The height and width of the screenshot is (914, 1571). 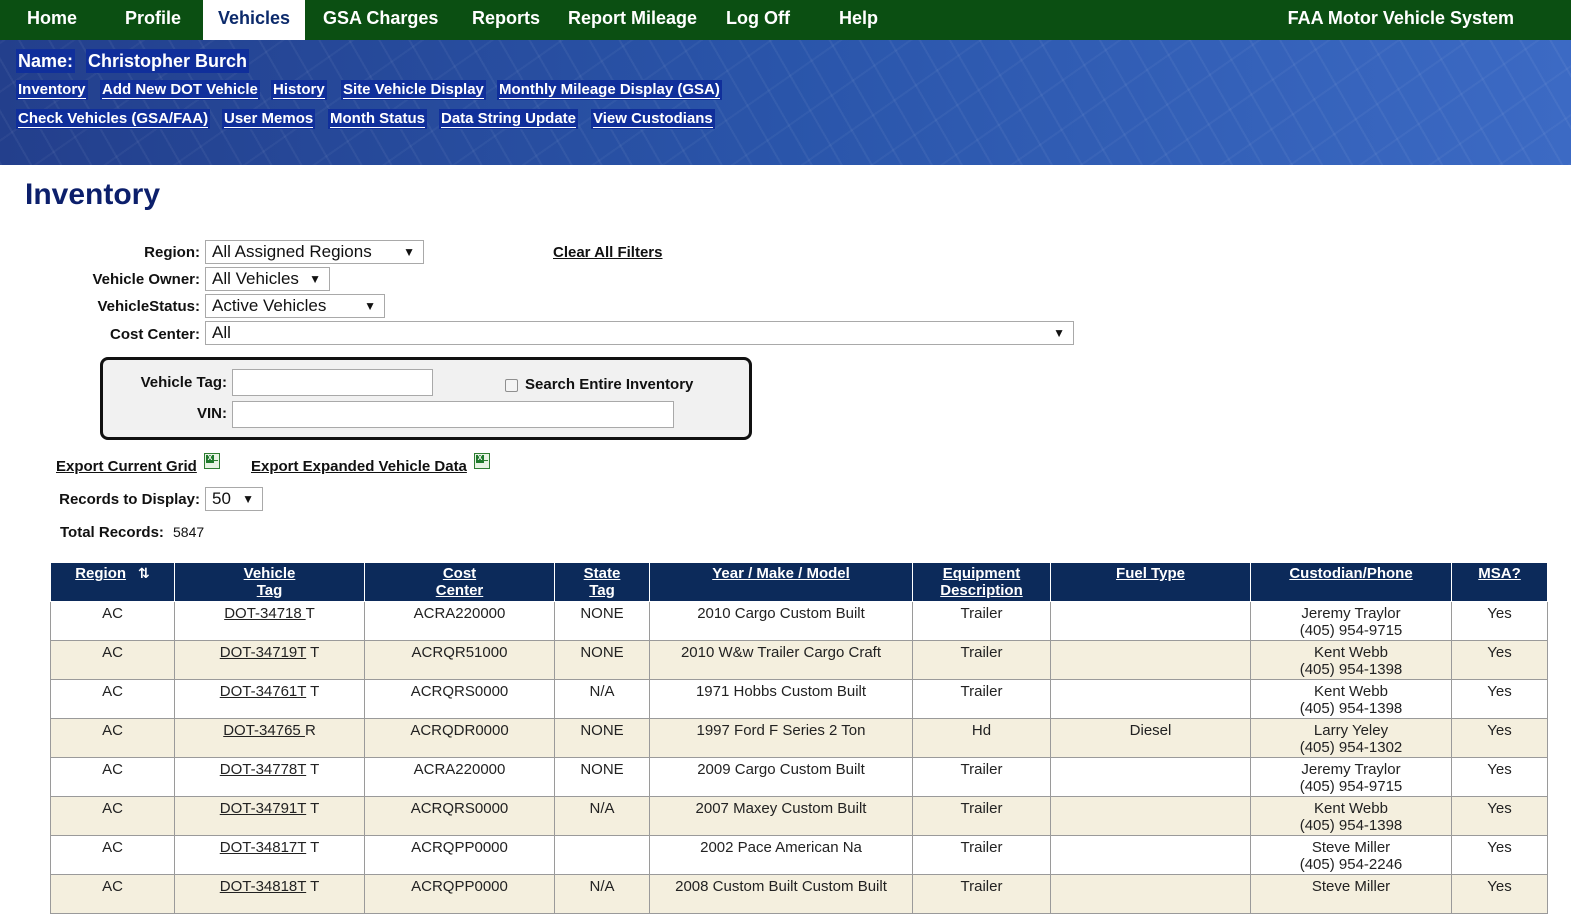 What do you see at coordinates (144, 573) in the screenshot?
I see `sort-az-icon: ⇅` at bounding box center [144, 573].